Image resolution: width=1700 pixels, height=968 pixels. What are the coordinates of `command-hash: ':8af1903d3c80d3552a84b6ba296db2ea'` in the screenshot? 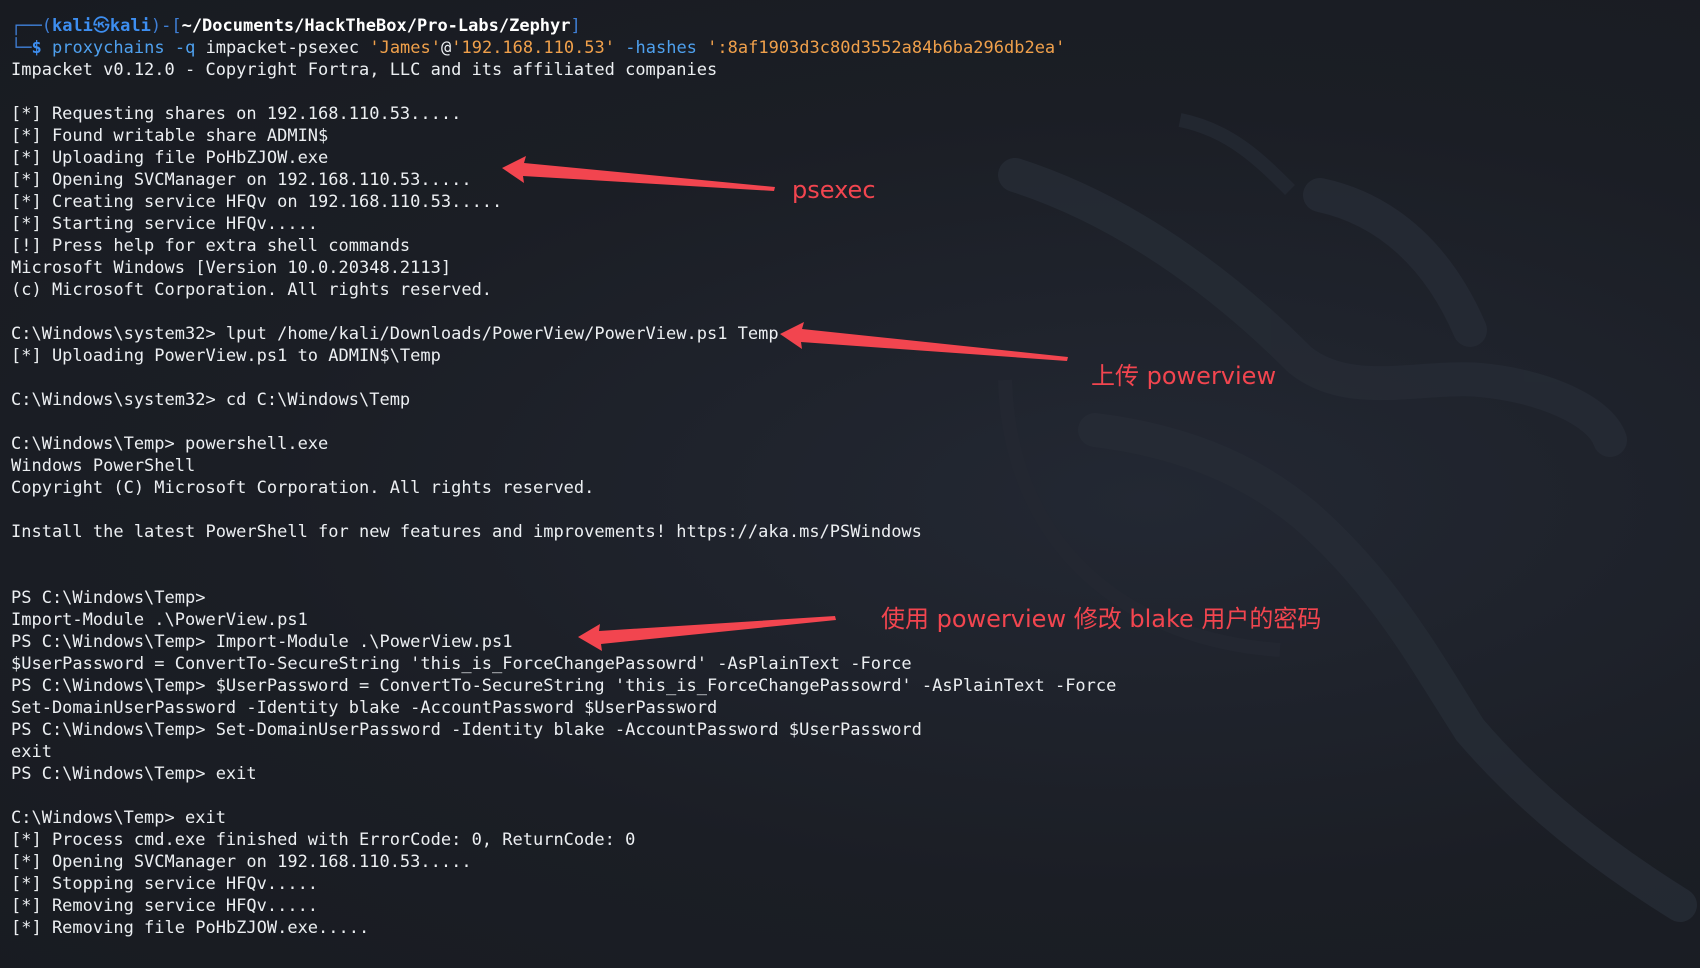 It's located at (886, 48).